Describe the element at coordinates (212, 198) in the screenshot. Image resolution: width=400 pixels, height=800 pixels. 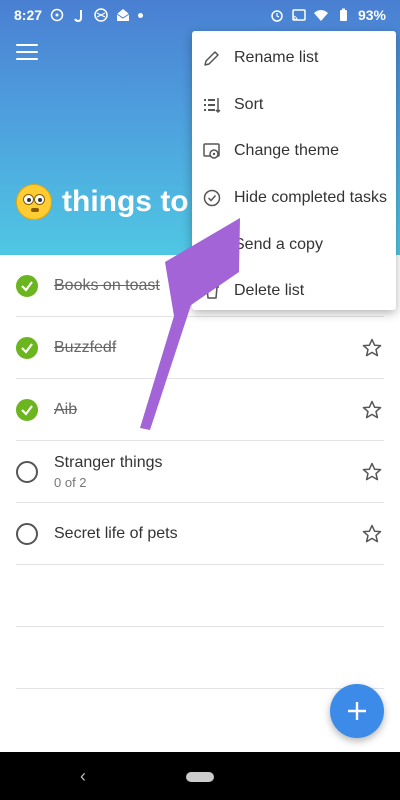
I see `check-circle-icon` at that location.